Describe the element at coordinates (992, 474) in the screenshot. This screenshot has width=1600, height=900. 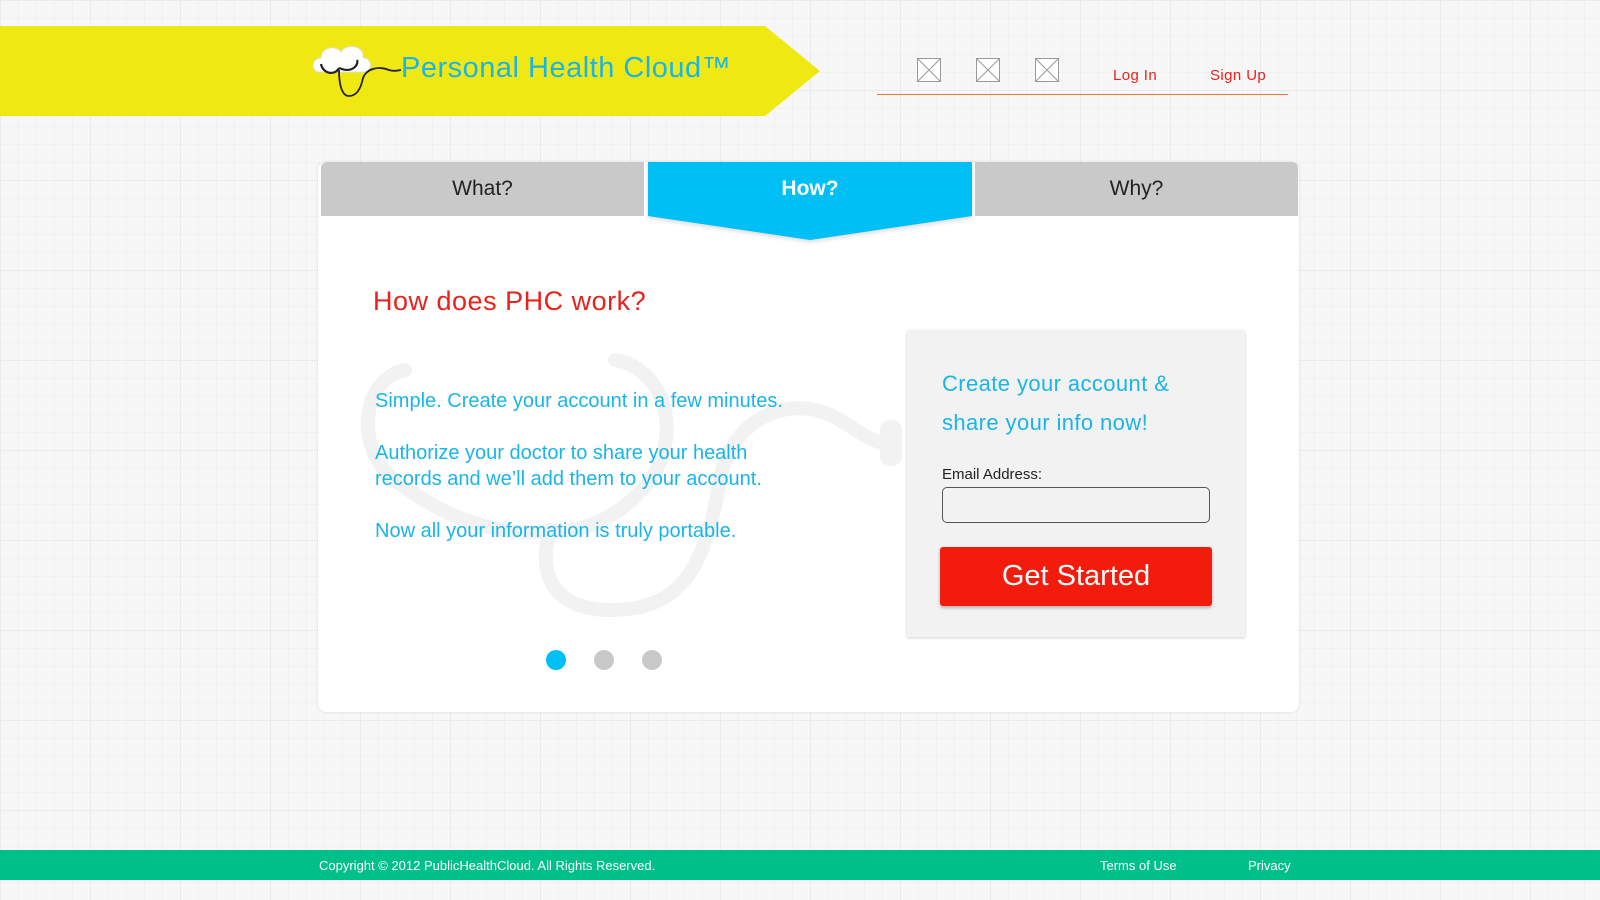
I see `email-label: Email Address:` at that location.